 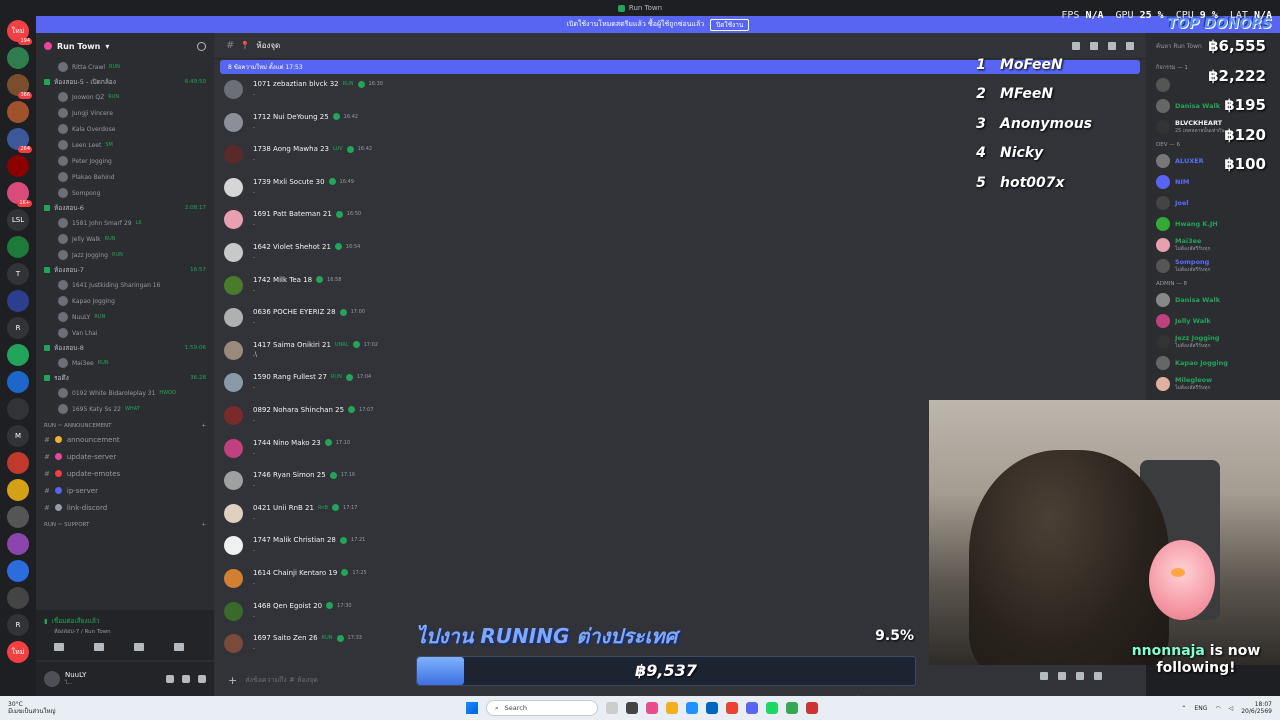 What do you see at coordinates (294, 312) in the screenshot?
I see `author-name: 0636 POCHE EYERIZ 28` at bounding box center [294, 312].